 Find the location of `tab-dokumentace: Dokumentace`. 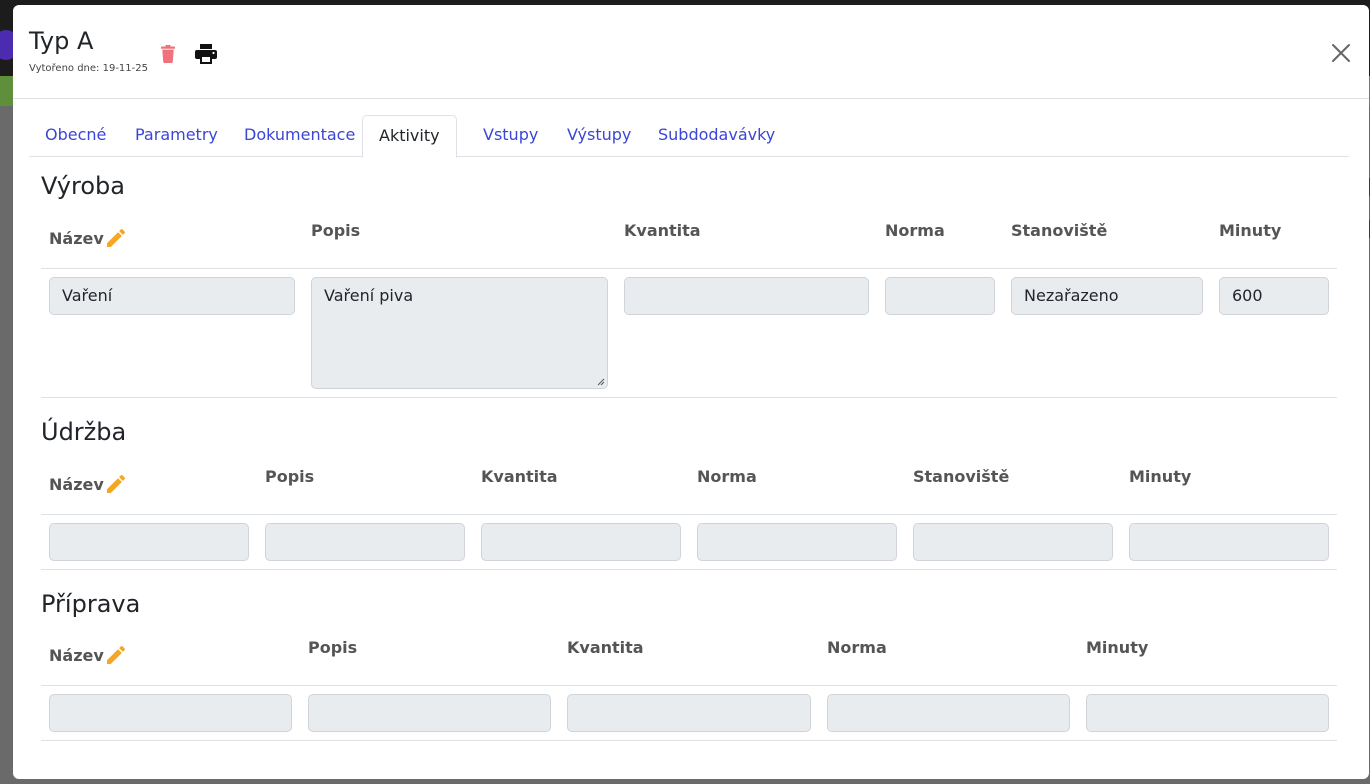

tab-dokumentace: Dokumentace is located at coordinates (299, 136).